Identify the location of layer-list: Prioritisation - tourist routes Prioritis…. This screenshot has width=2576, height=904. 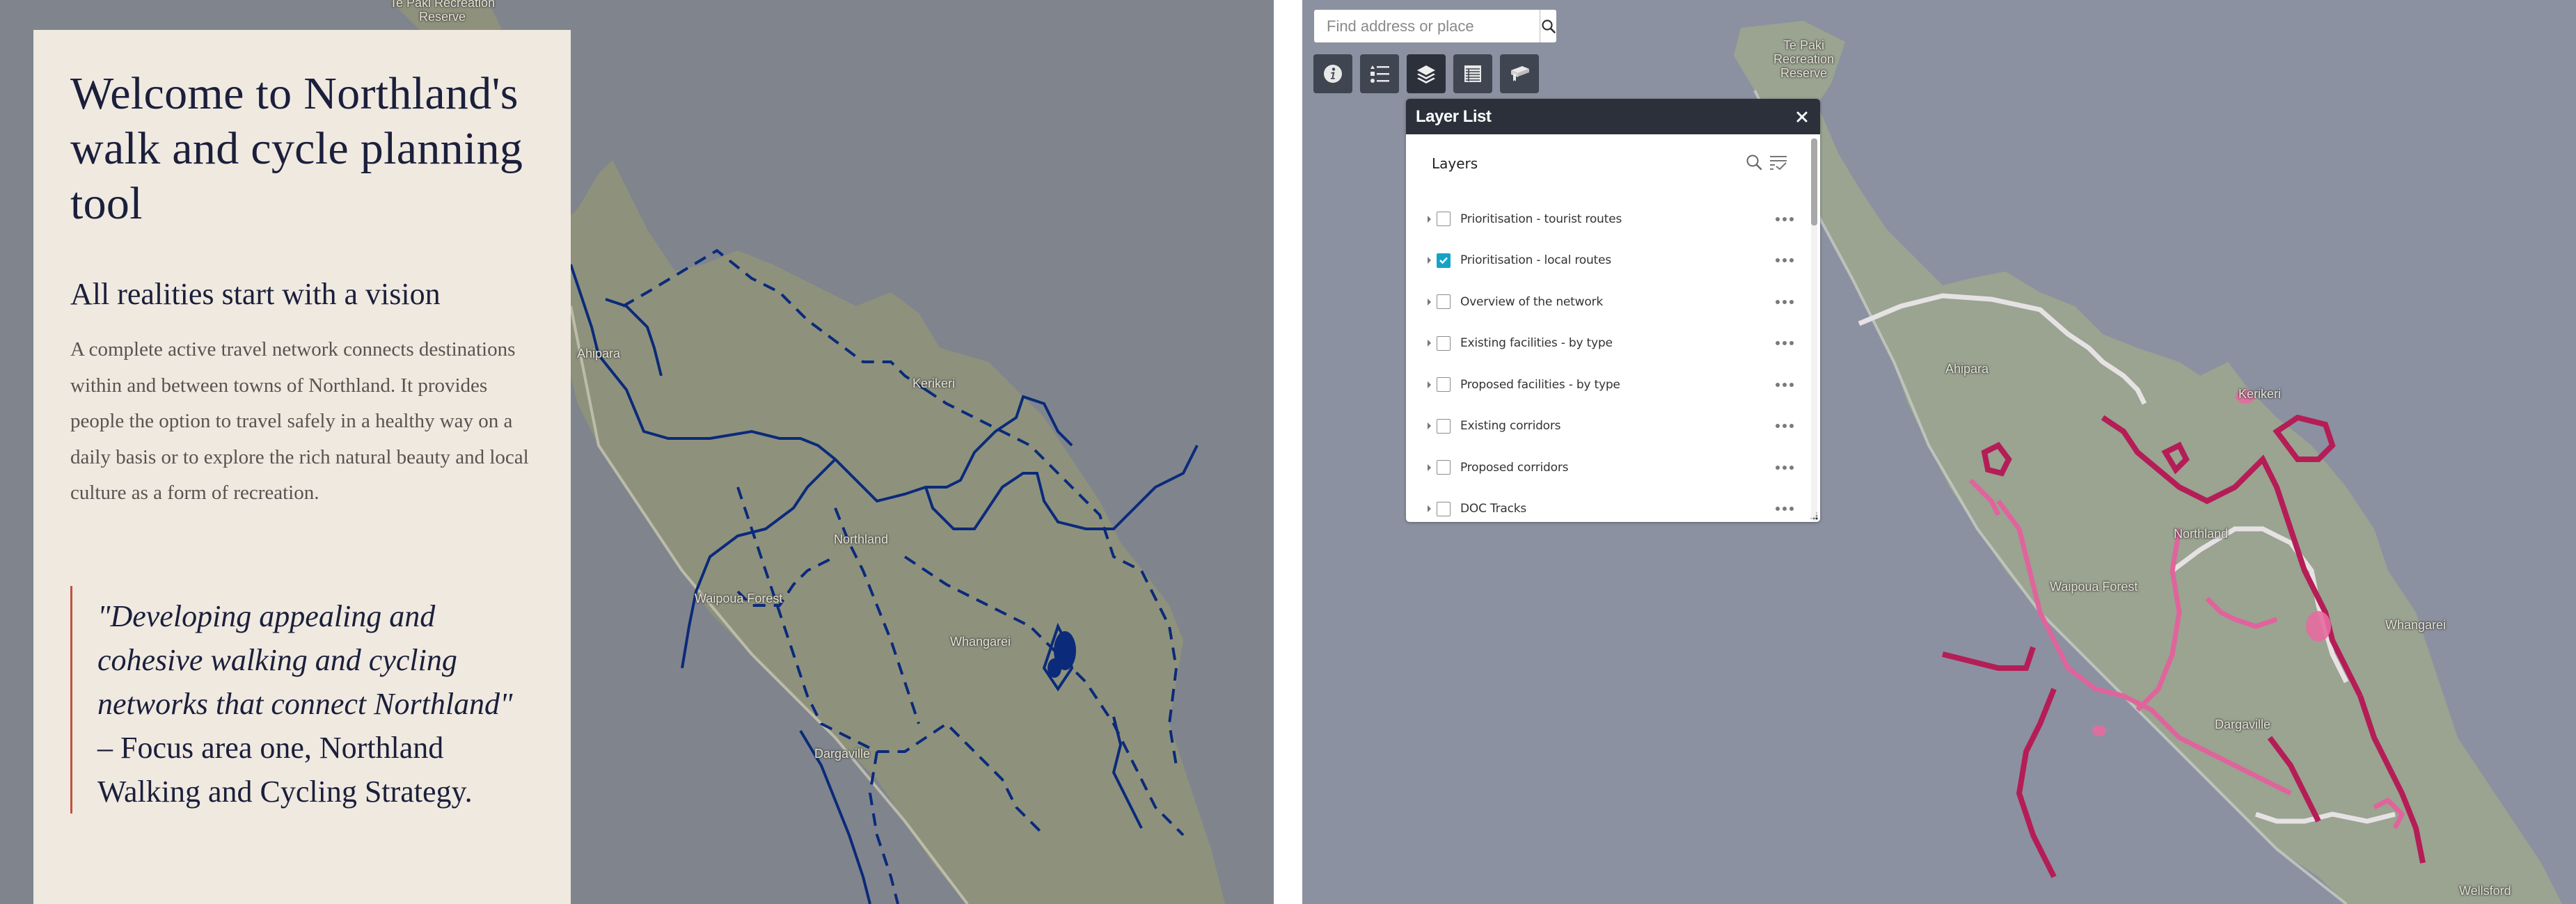
(1606, 360).